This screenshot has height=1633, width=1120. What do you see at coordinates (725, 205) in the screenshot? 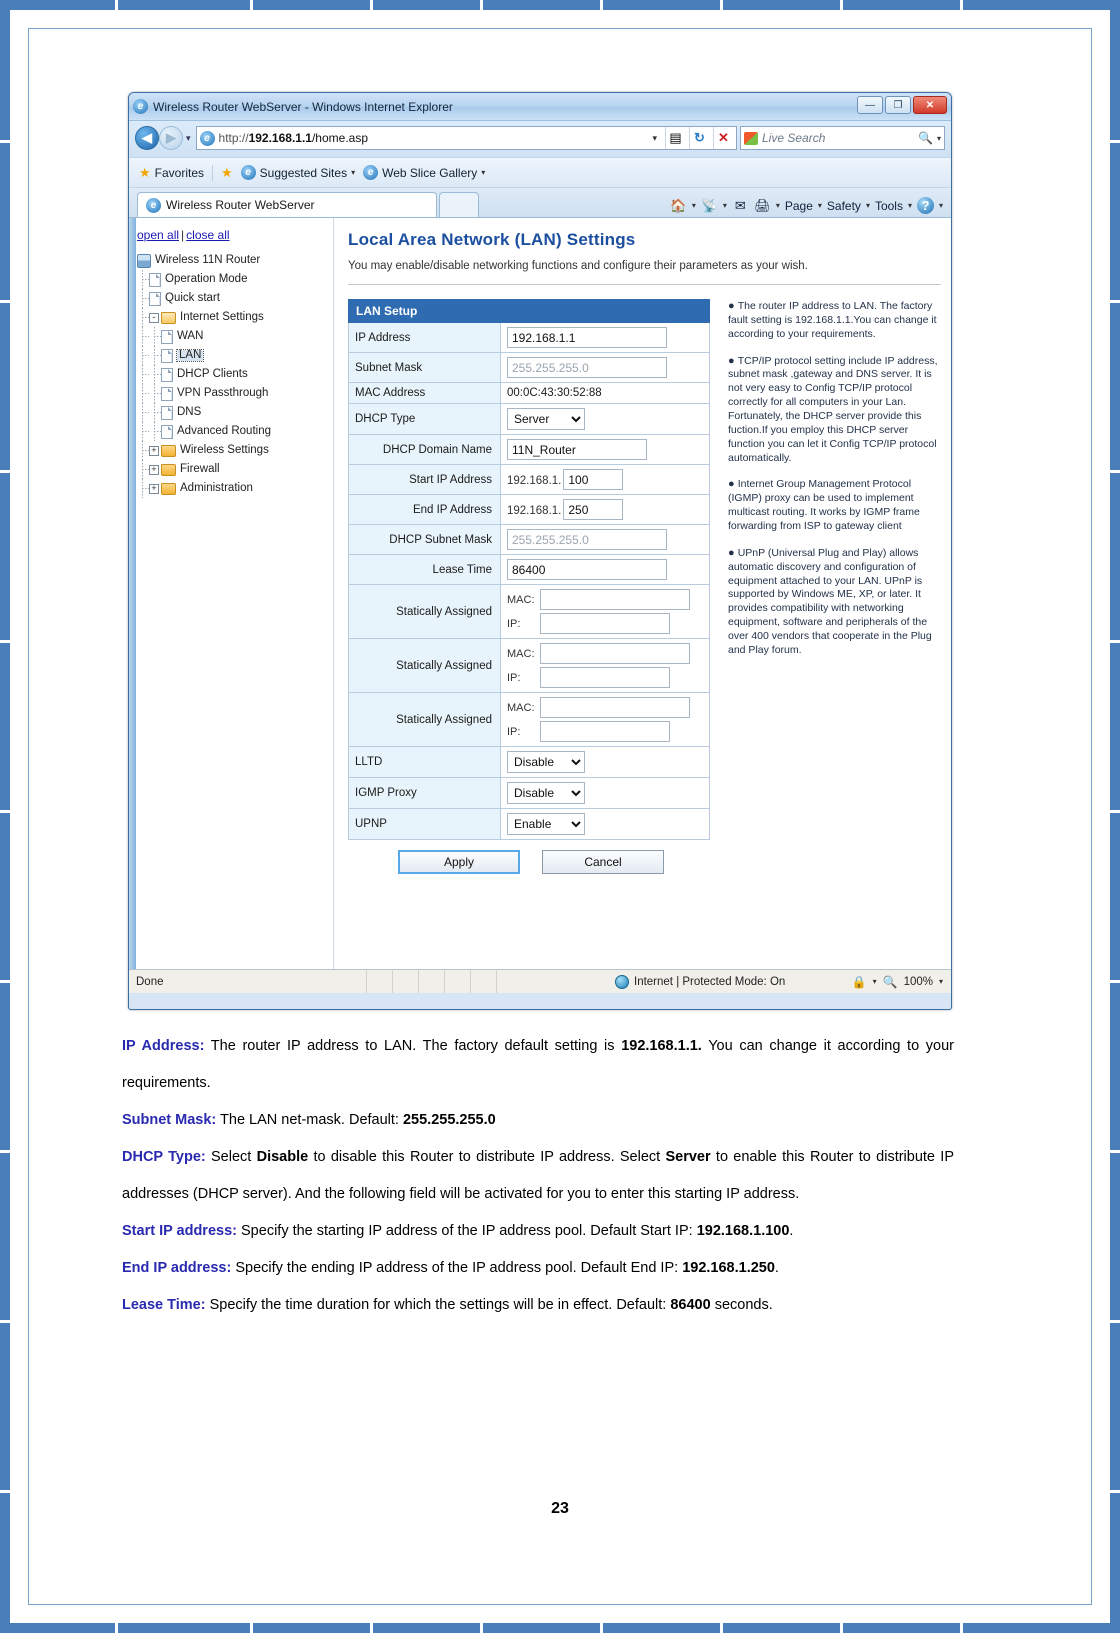
I see `feeds-caret-icon: ▾` at bounding box center [725, 205].